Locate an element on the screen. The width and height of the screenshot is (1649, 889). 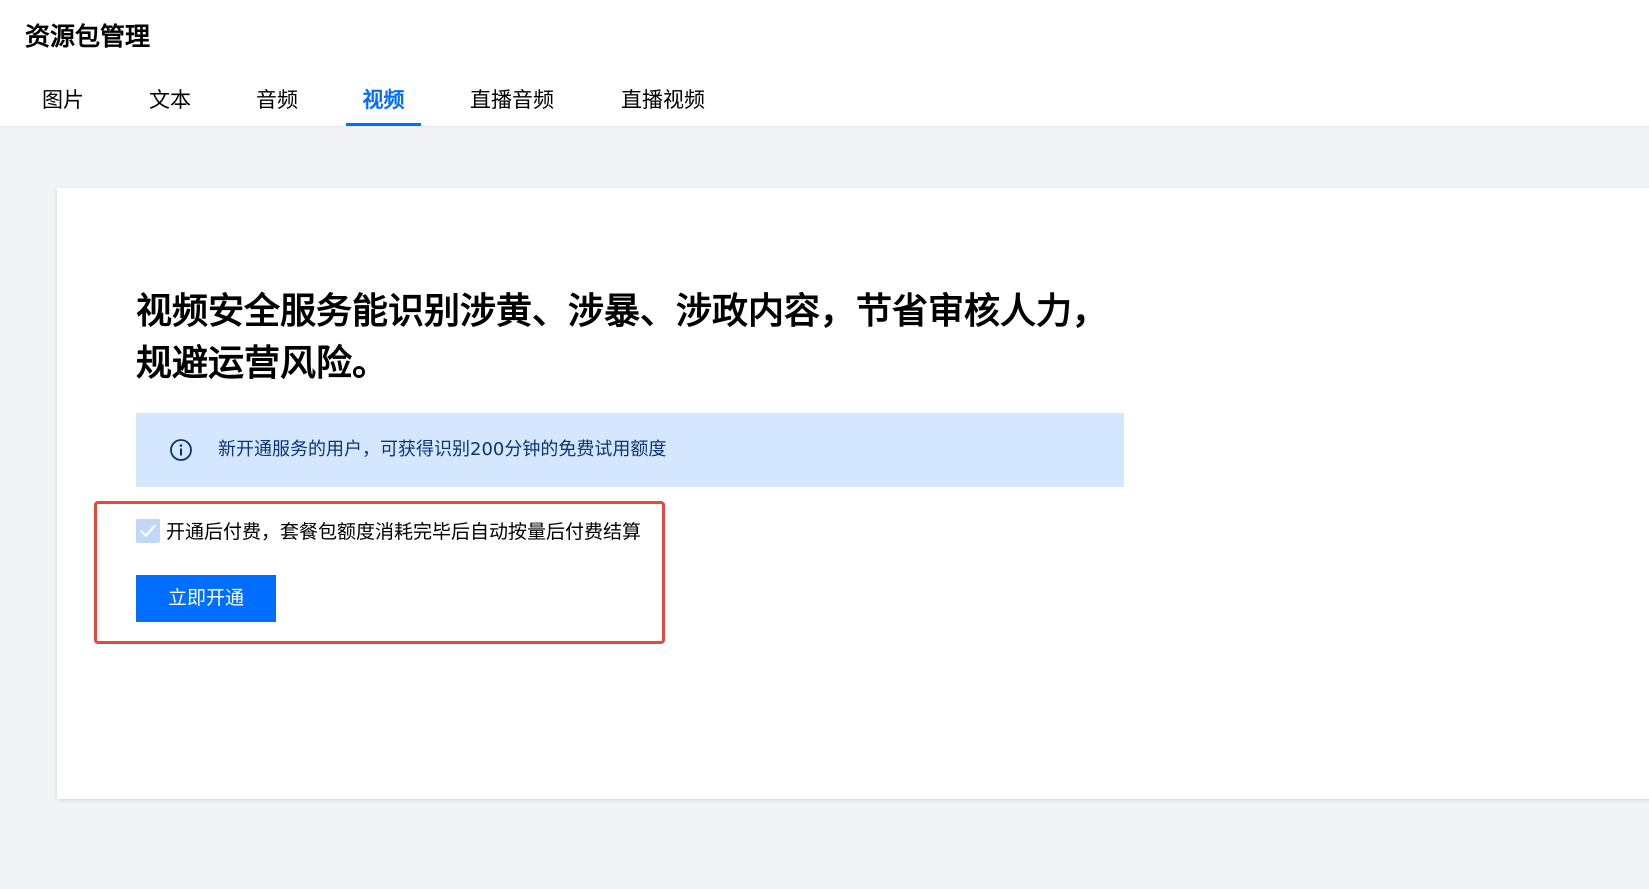
trial-notice-text: 新开通服务的用户，可获得识别200分钟的免费试用额度 is located at coordinates (442, 449).